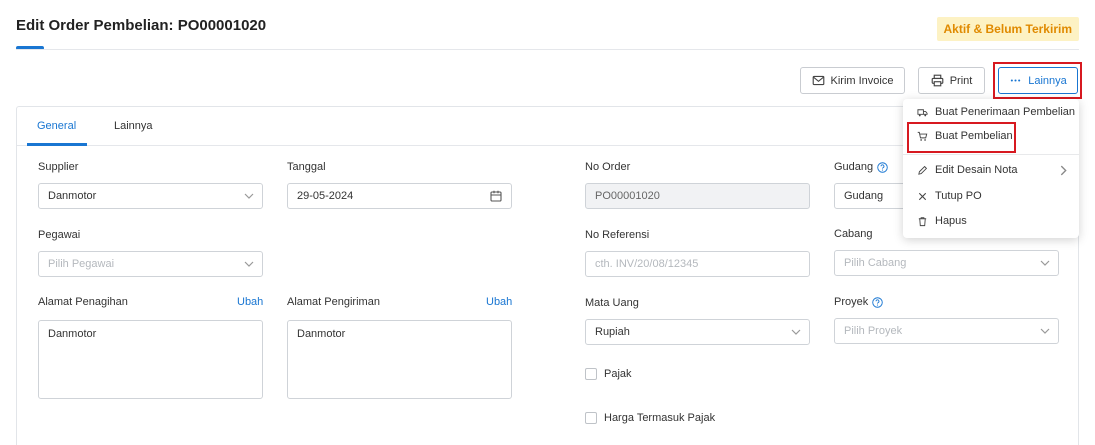 Image resolution: width=1095 pixels, height=445 pixels. What do you see at coordinates (57, 144) in the screenshot?
I see `active-tab-indicator` at bounding box center [57, 144].